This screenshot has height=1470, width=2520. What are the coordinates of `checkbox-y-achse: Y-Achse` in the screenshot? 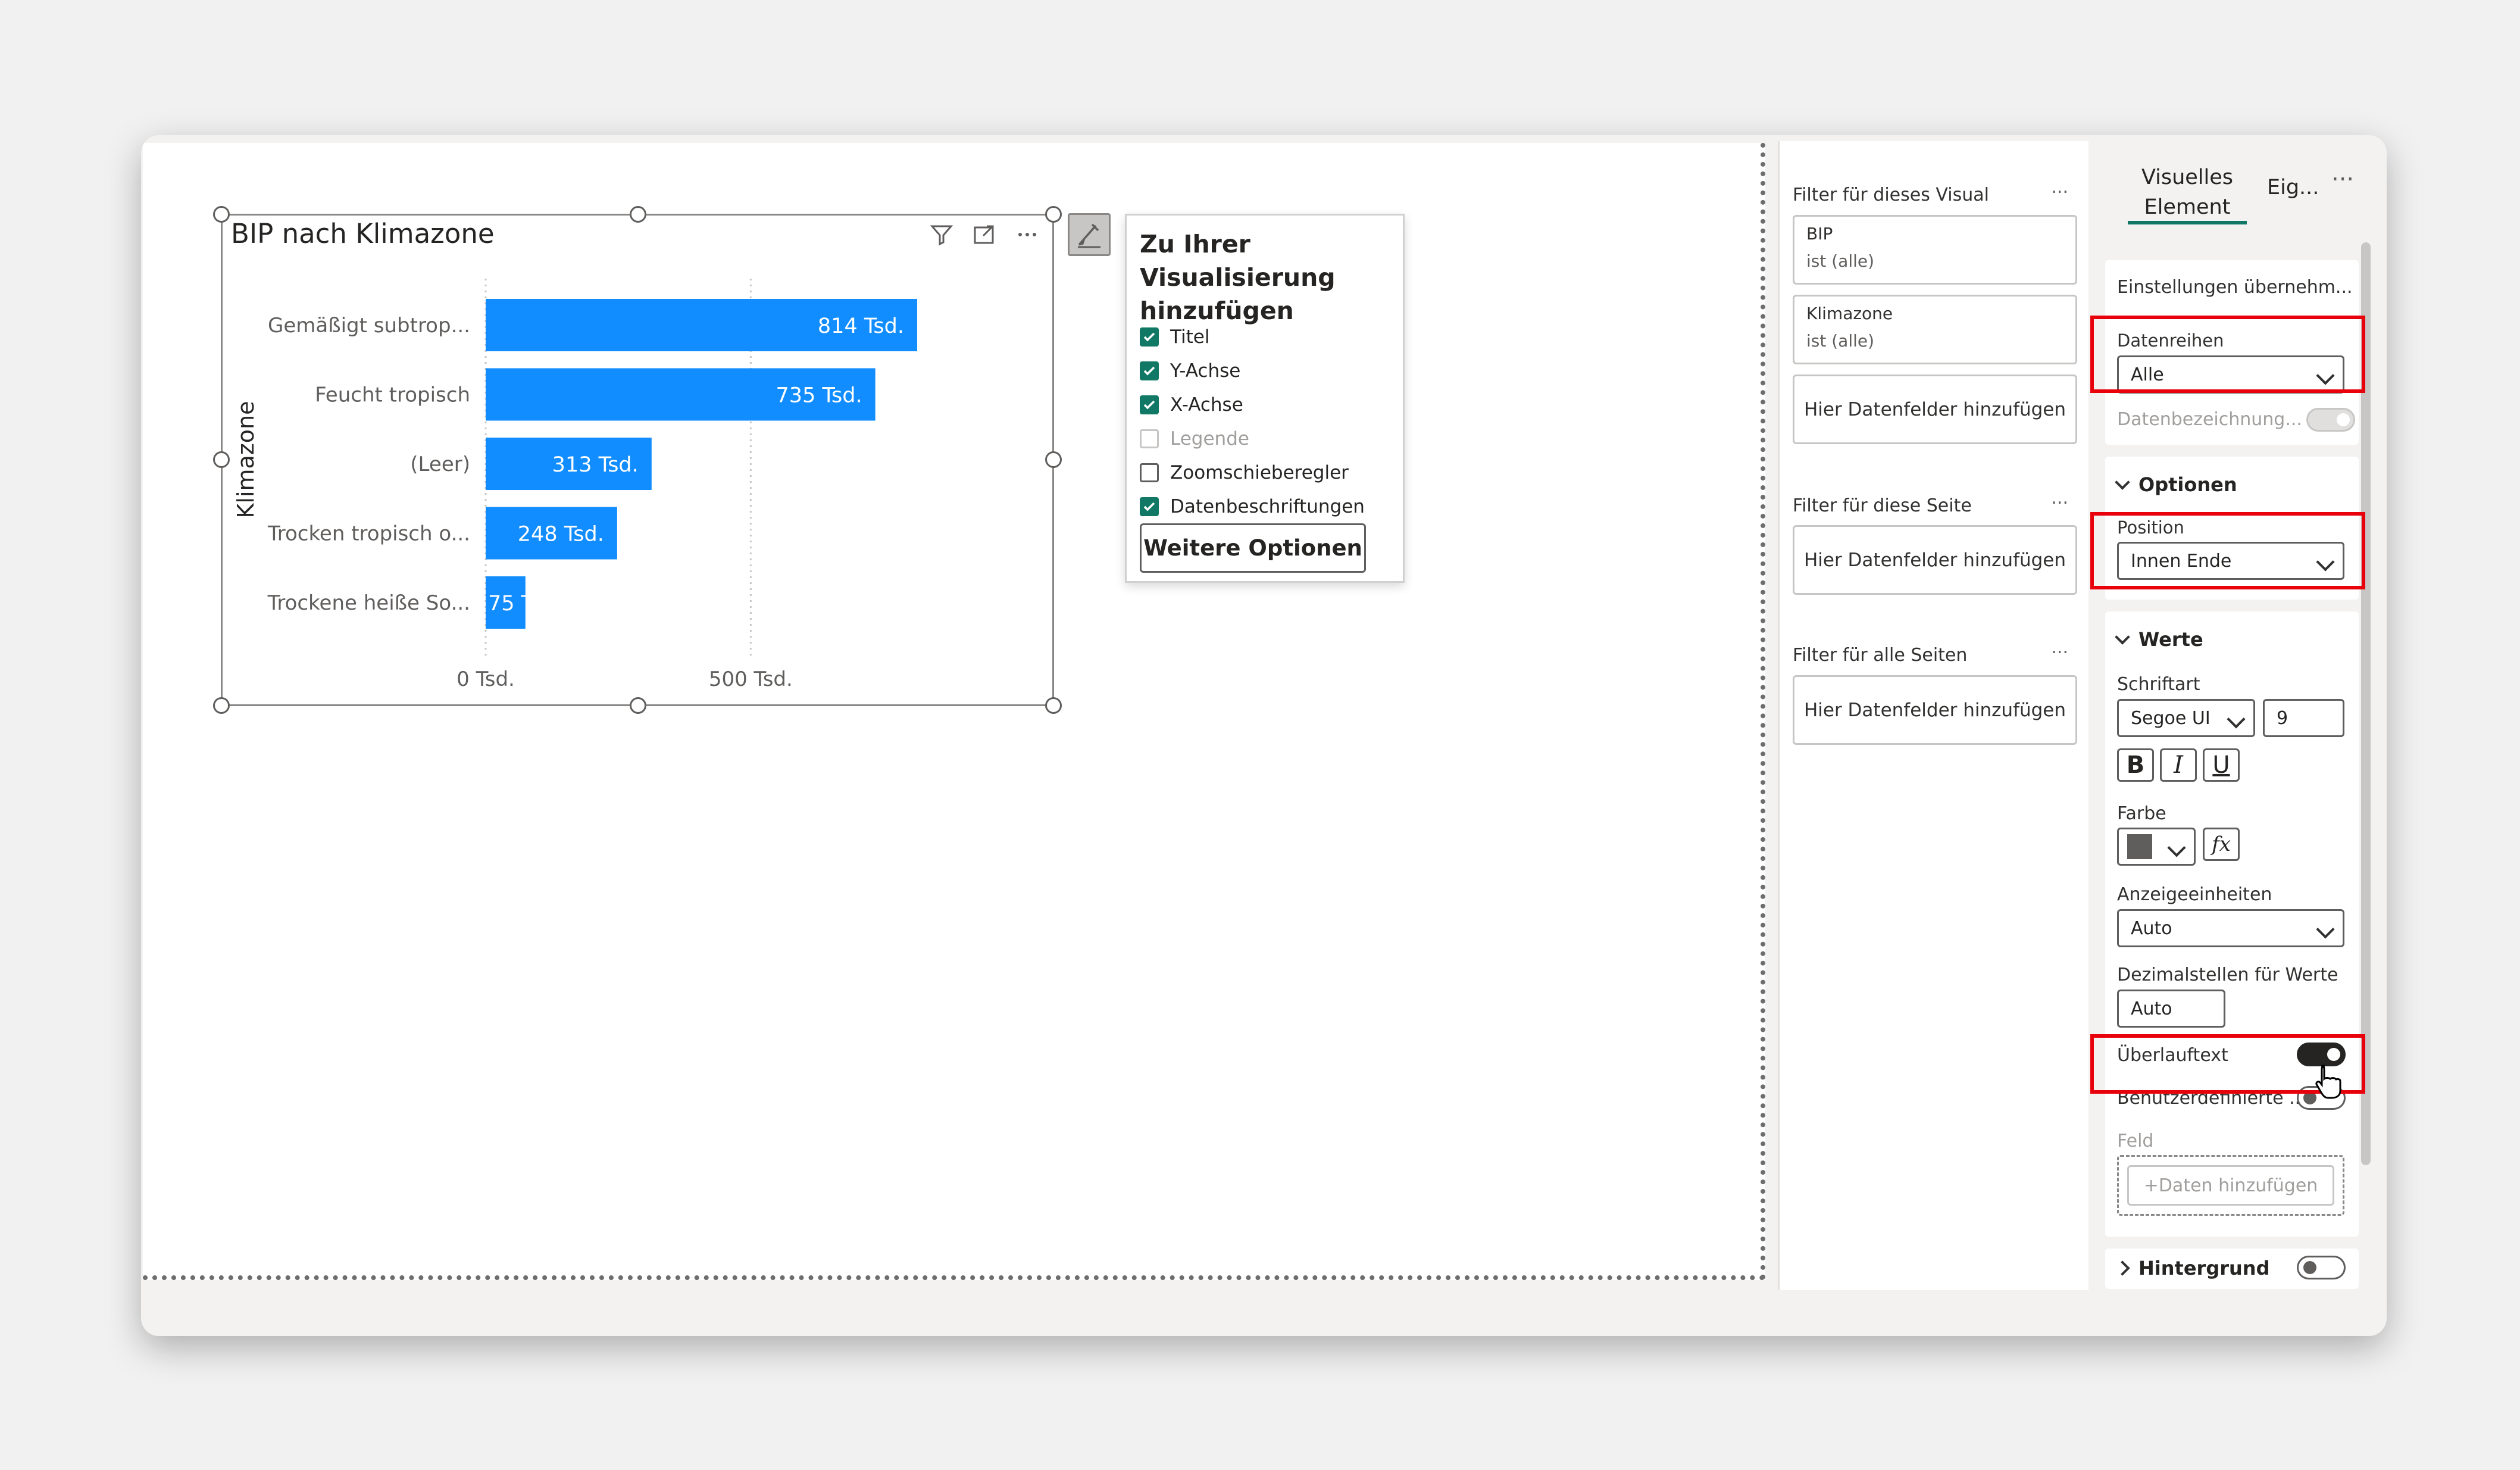 It's located at (1253, 371).